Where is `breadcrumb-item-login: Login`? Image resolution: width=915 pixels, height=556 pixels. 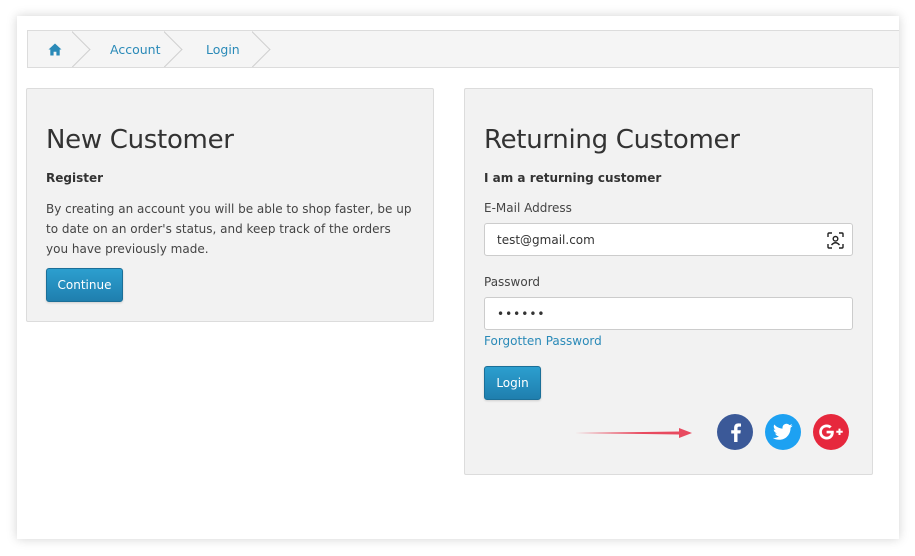 breadcrumb-item-login: Login is located at coordinates (222, 49).